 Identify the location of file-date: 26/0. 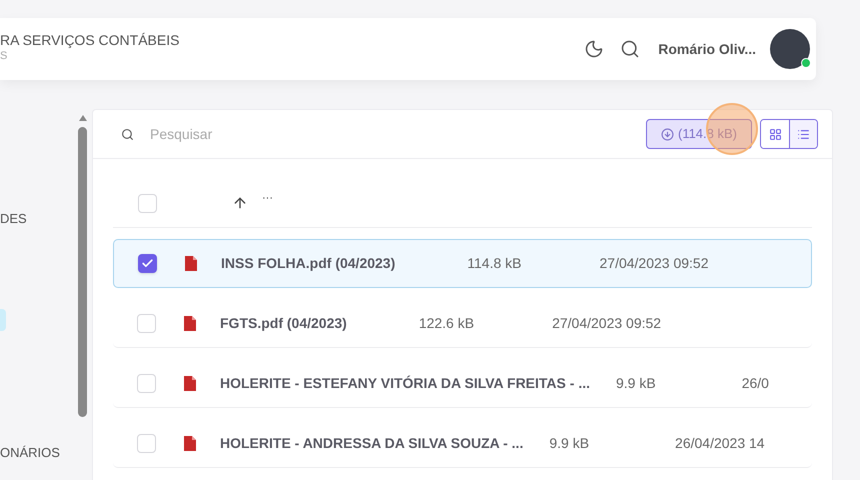
(755, 383).